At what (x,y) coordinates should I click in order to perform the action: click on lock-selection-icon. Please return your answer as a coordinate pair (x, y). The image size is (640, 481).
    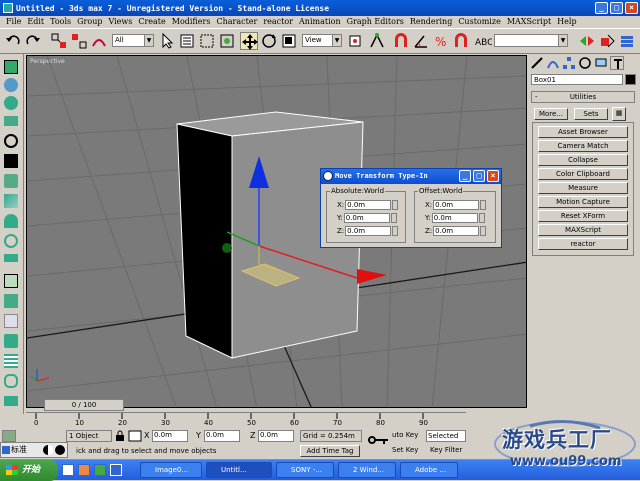
    Looking at the image, I should click on (120, 436).